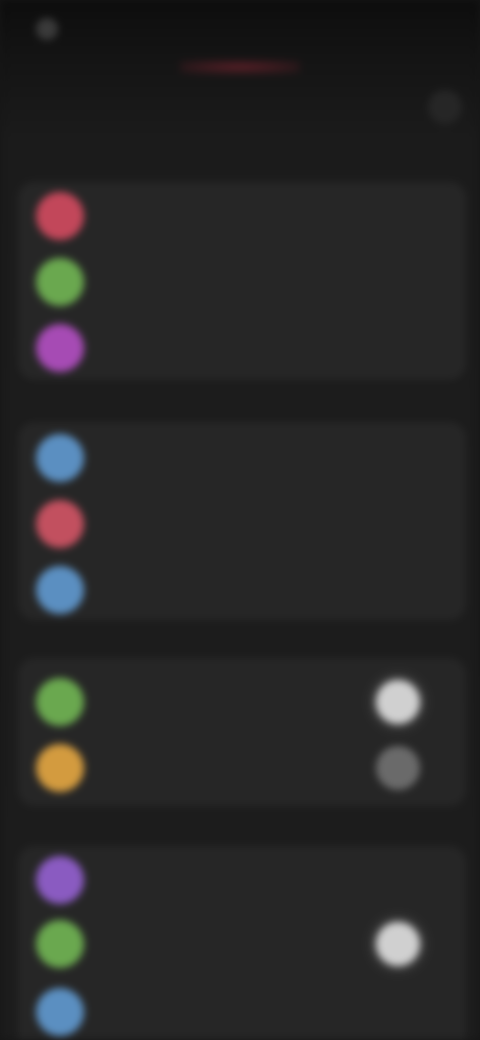  What do you see at coordinates (88, 28) in the screenshot?
I see `status-time` at bounding box center [88, 28].